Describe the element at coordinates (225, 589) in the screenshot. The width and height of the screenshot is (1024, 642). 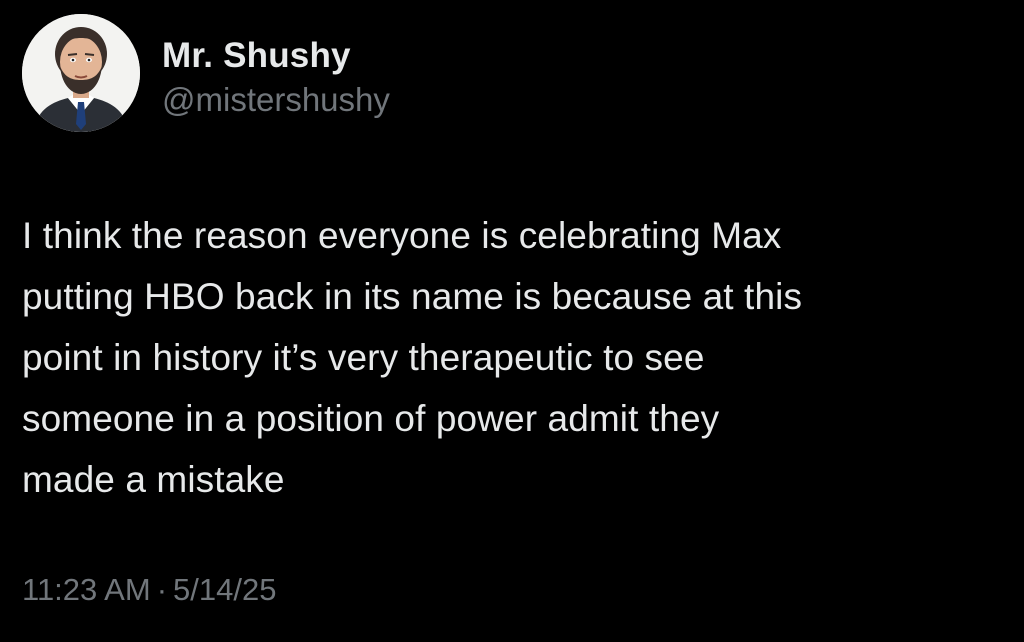
I see `post-date: 5/14/25` at that location.